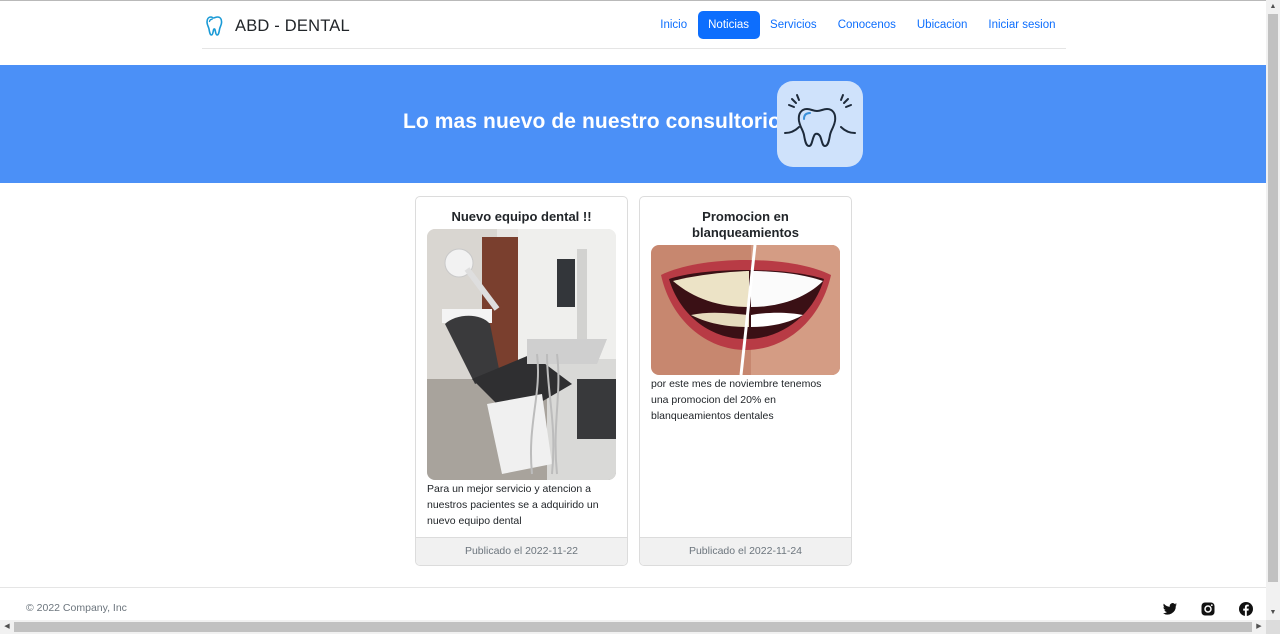 Image resolution: width=1280 pixels, height=634 pixels. I want to click on scroll-down-arrow-icon: ▼, so click(1273, 613).